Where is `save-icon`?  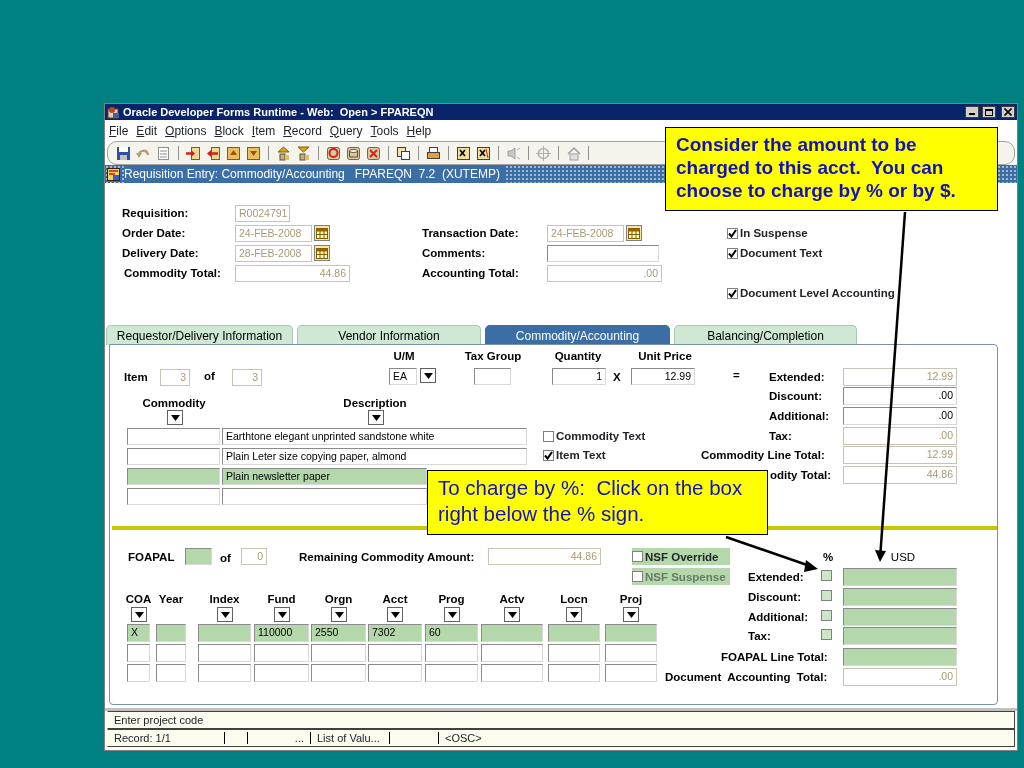 save-icon is located at coordinates (123, 153).